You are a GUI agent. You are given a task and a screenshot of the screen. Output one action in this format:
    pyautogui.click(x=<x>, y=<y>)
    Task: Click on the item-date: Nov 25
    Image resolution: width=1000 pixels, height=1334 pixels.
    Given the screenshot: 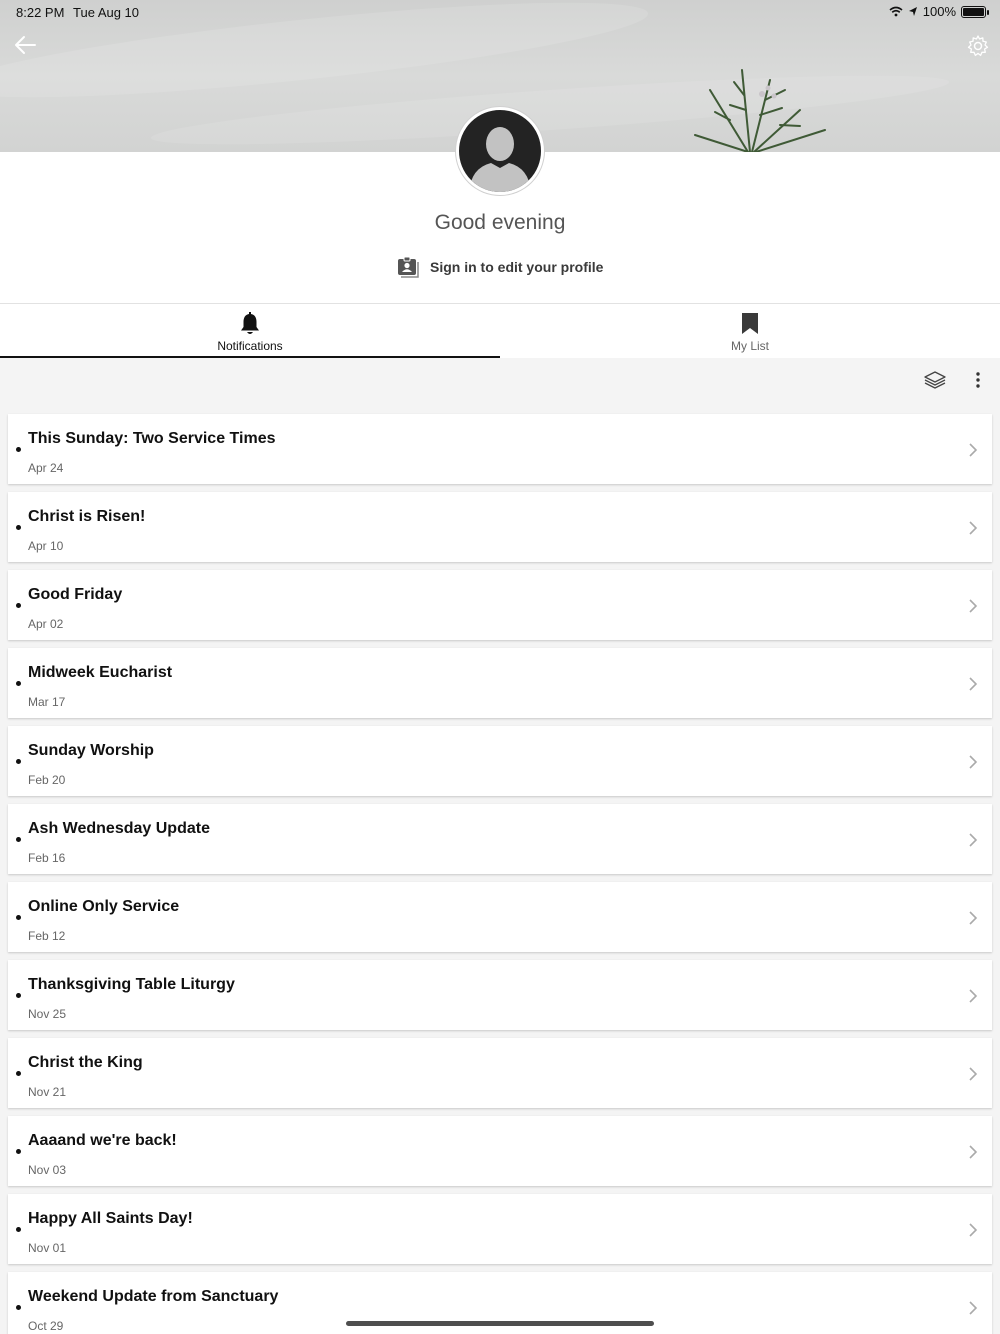 What is the action you would take?
    pyautogui.click(x=47, y=1014)
    